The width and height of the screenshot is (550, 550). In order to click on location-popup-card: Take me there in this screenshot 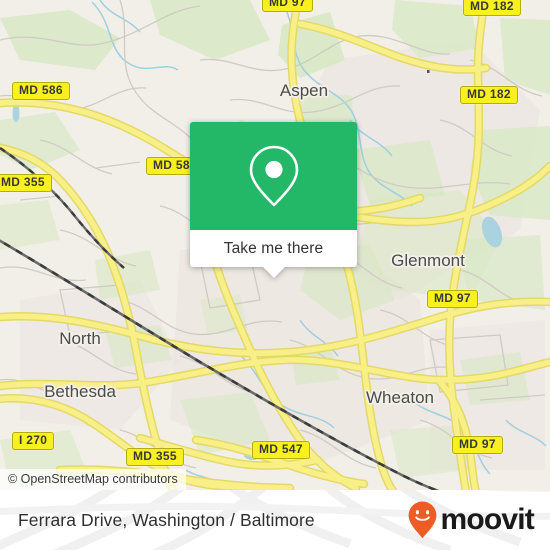, I will do `click(273, 200)`.